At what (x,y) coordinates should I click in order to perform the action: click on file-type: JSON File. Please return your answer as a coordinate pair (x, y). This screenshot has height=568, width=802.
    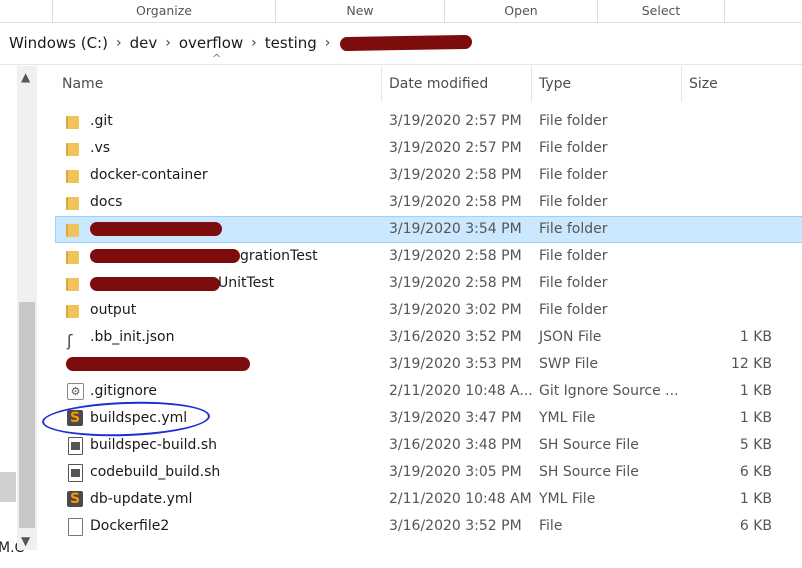
    Looking at the image, I should click on (570, 337).